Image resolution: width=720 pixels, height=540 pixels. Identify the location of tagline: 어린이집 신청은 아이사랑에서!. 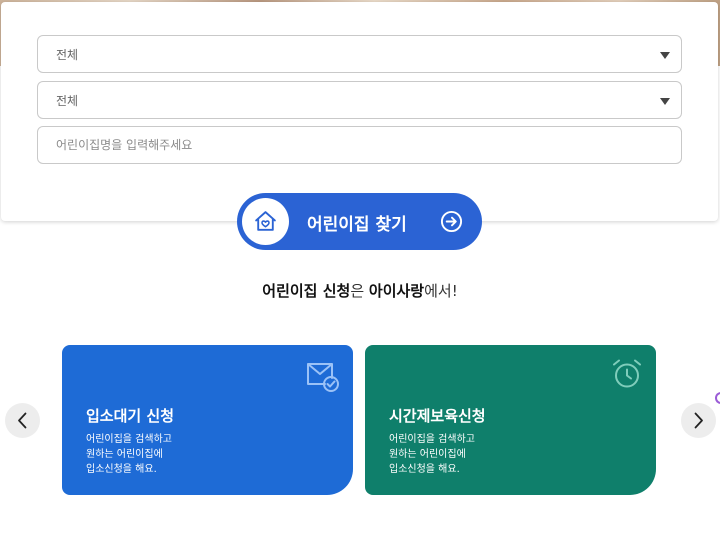
(360, 290).